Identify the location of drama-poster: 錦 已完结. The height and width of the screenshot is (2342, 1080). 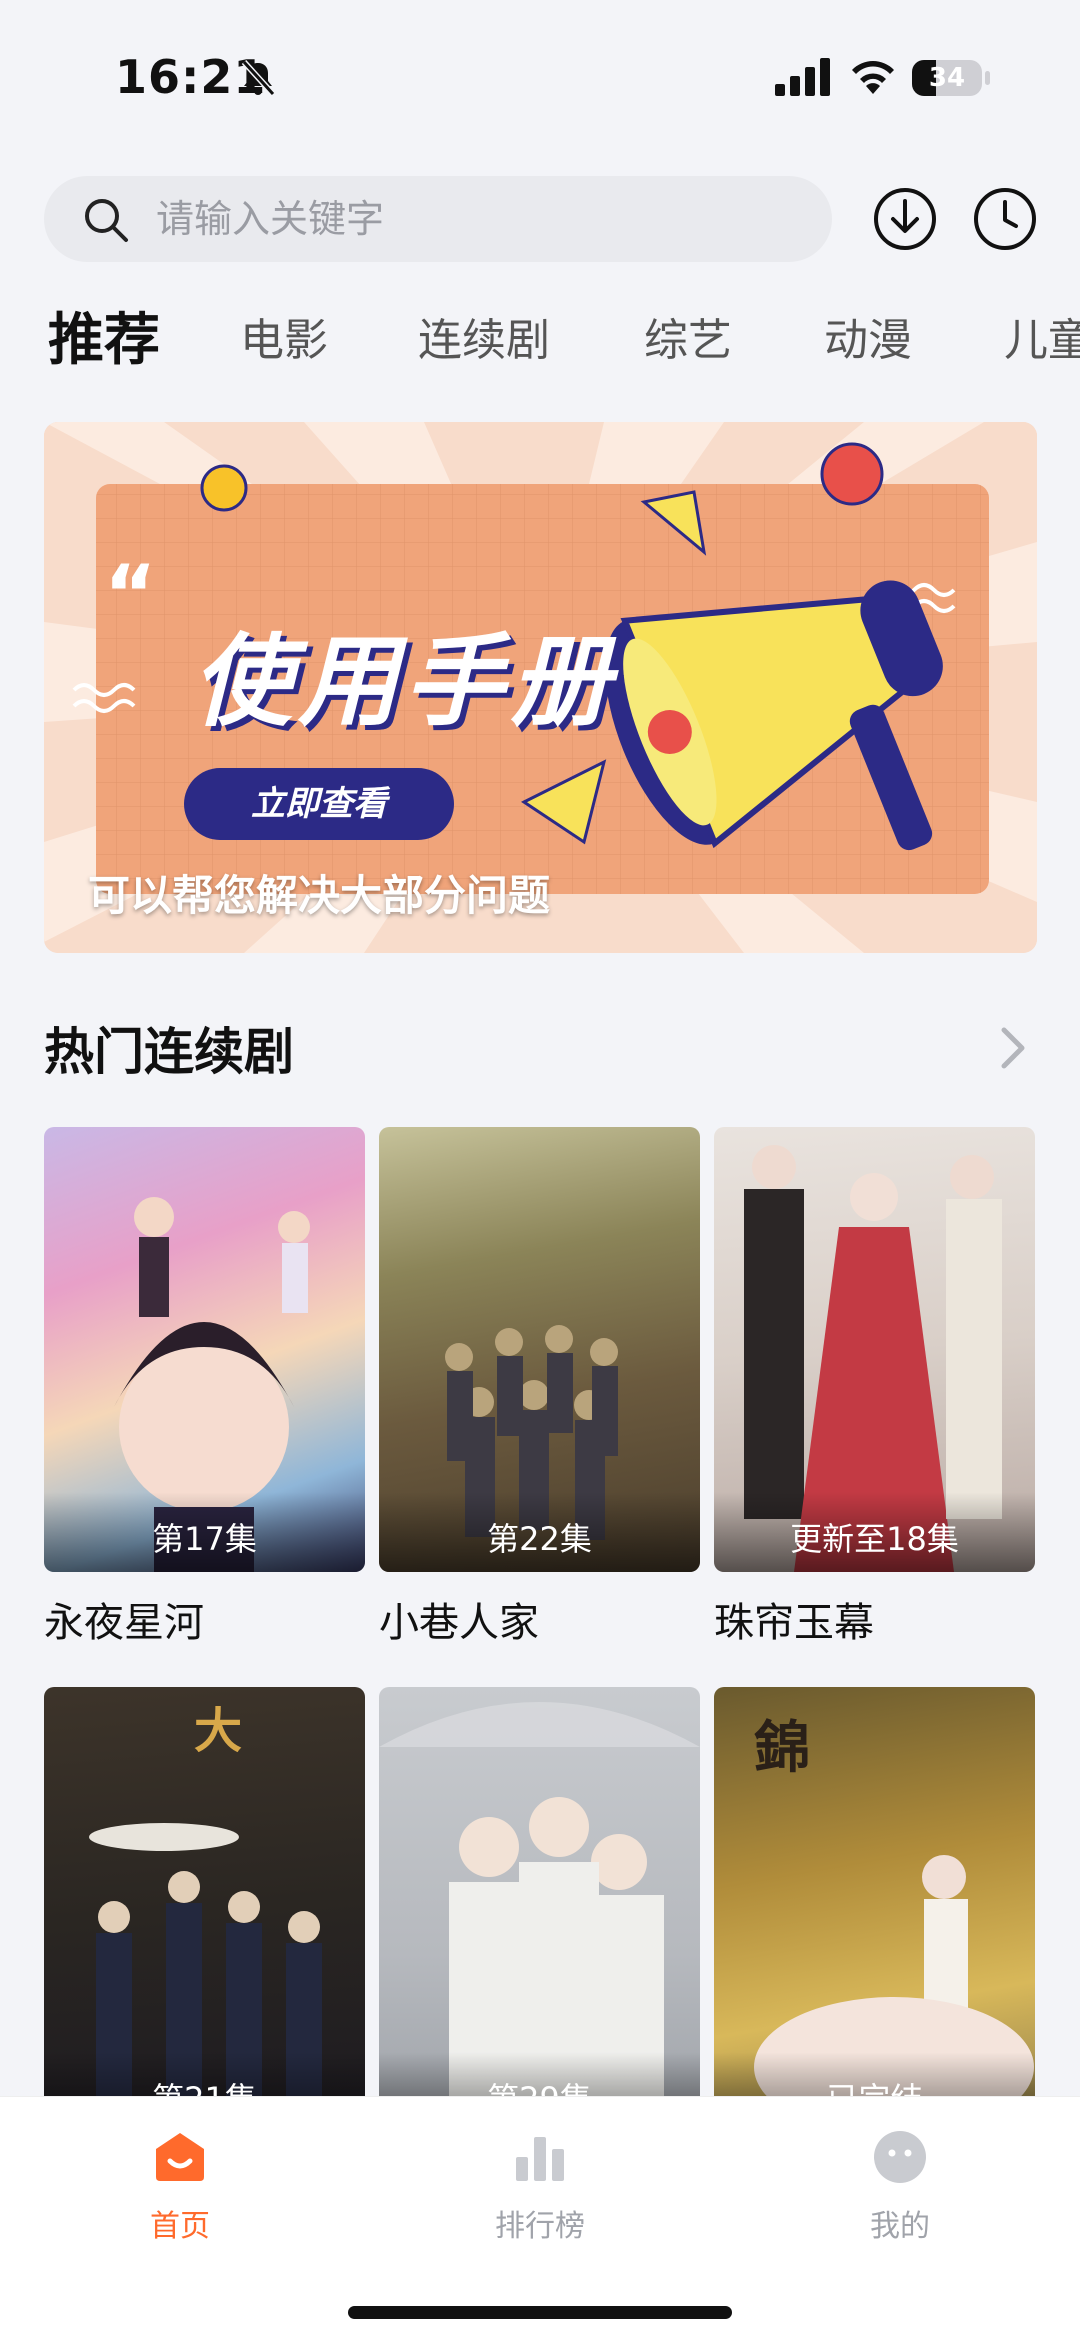
(874, 1909).